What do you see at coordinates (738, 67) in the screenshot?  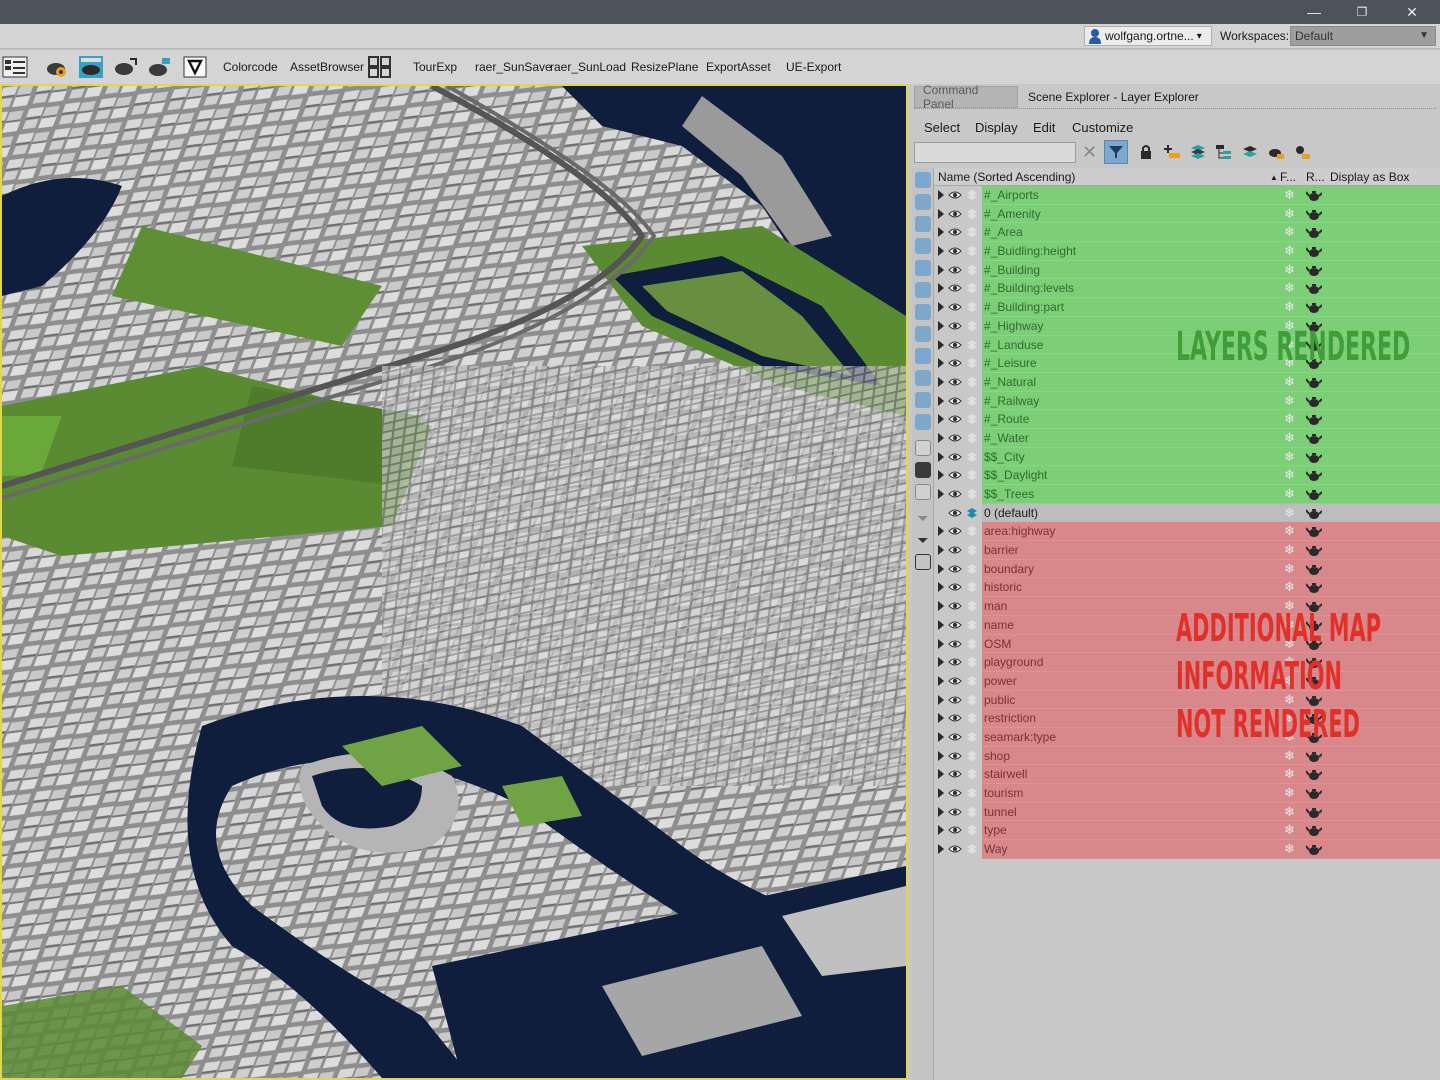 I see `exportasset-button: ExportAsset` at bounding box center [738, 67].